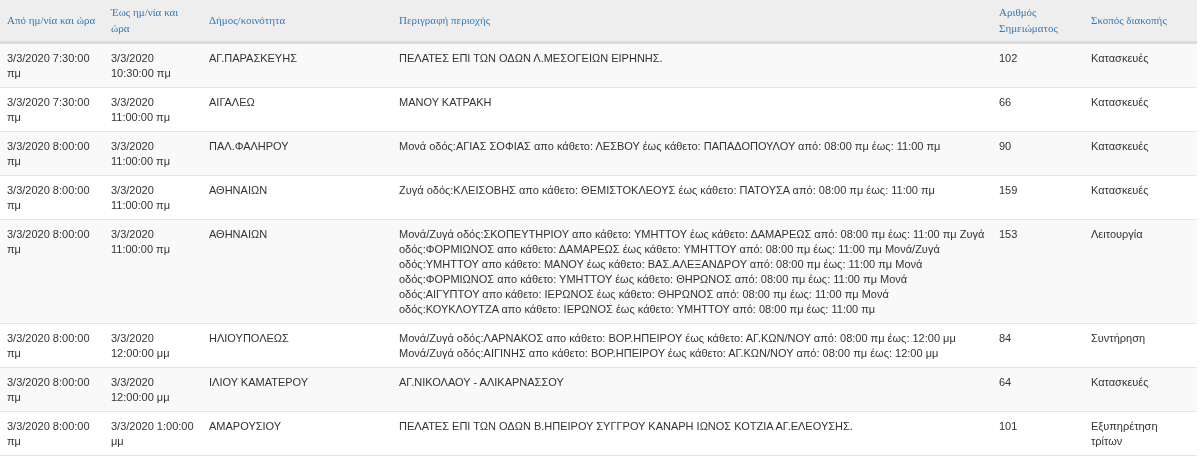 Image resolution: width=1200 pixels, height=463 pixels. What do you see at coordinates (1119, 338) in the screenshot?
I see `table-cell-text: Συντήρηση` at bounding box center [1119, 338].